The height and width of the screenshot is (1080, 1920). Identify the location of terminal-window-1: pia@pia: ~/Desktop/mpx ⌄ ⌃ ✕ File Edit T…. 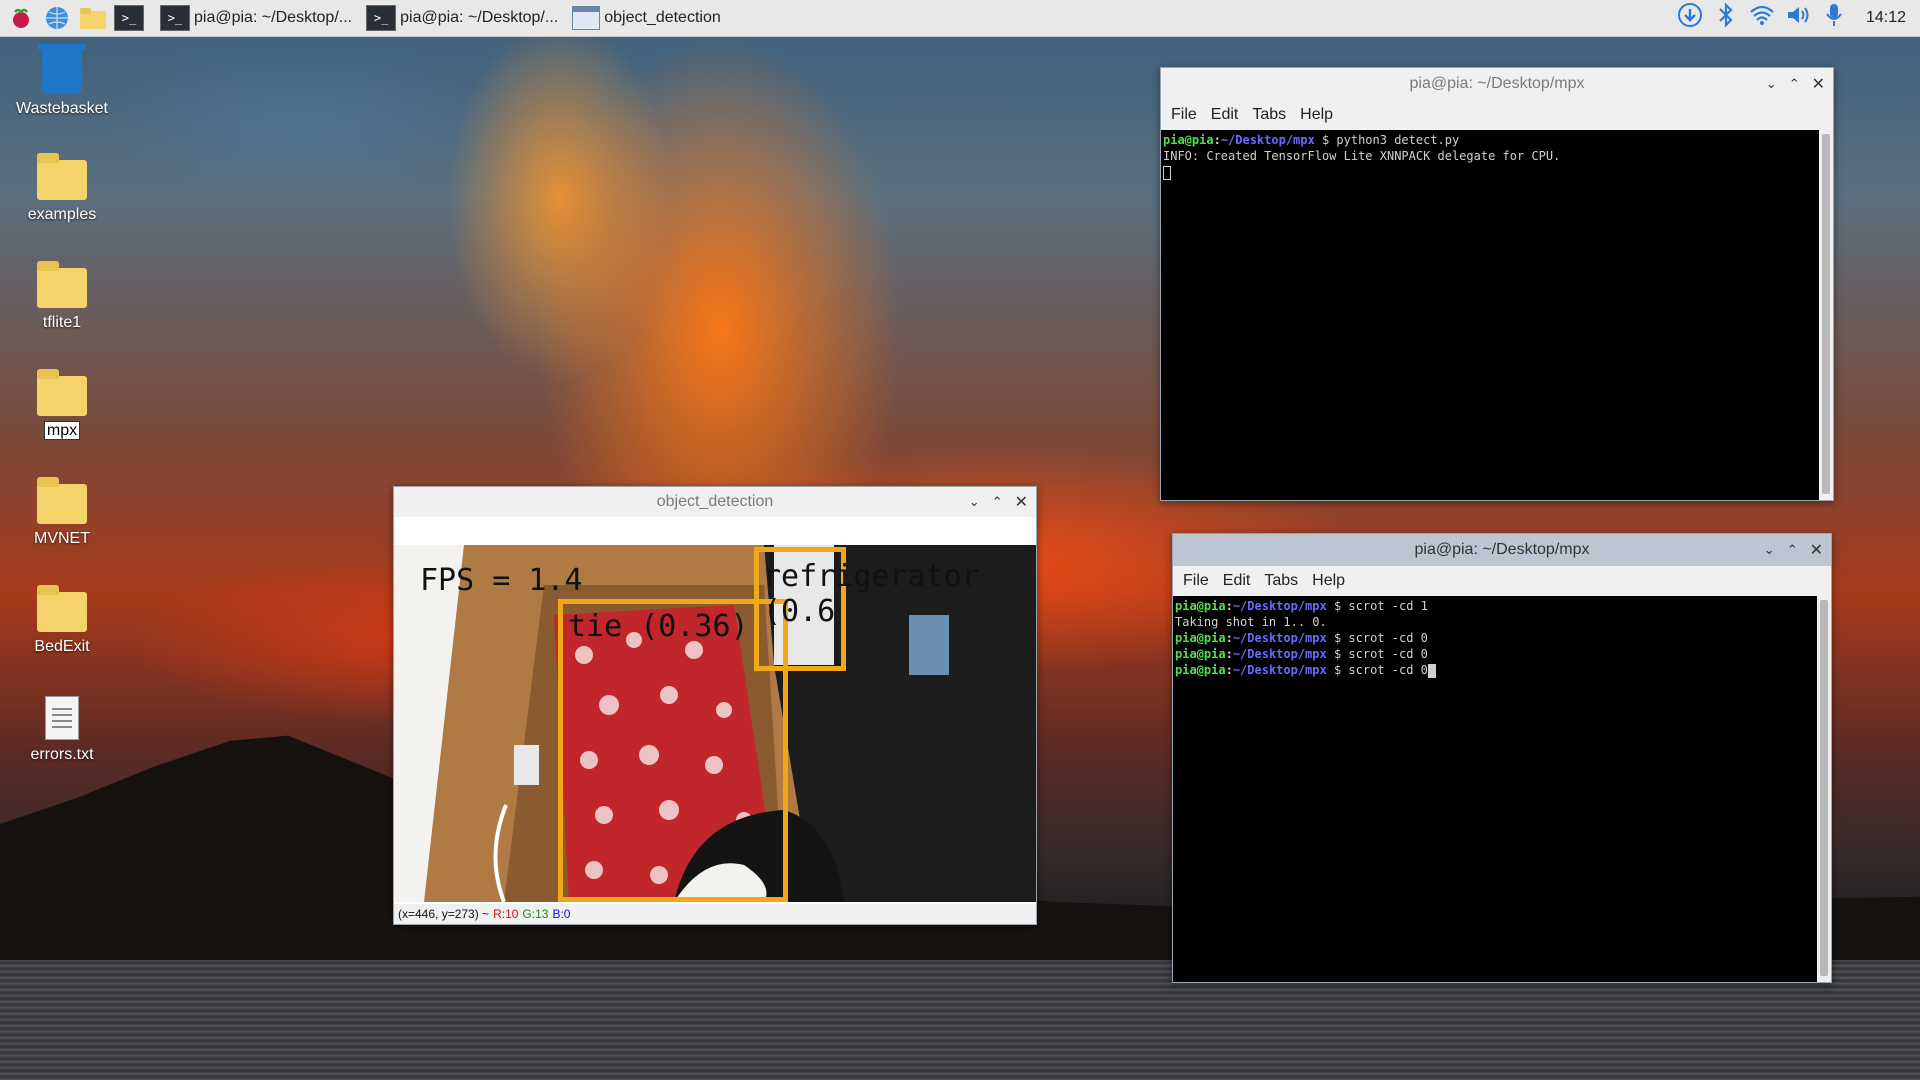
(1497, 284).